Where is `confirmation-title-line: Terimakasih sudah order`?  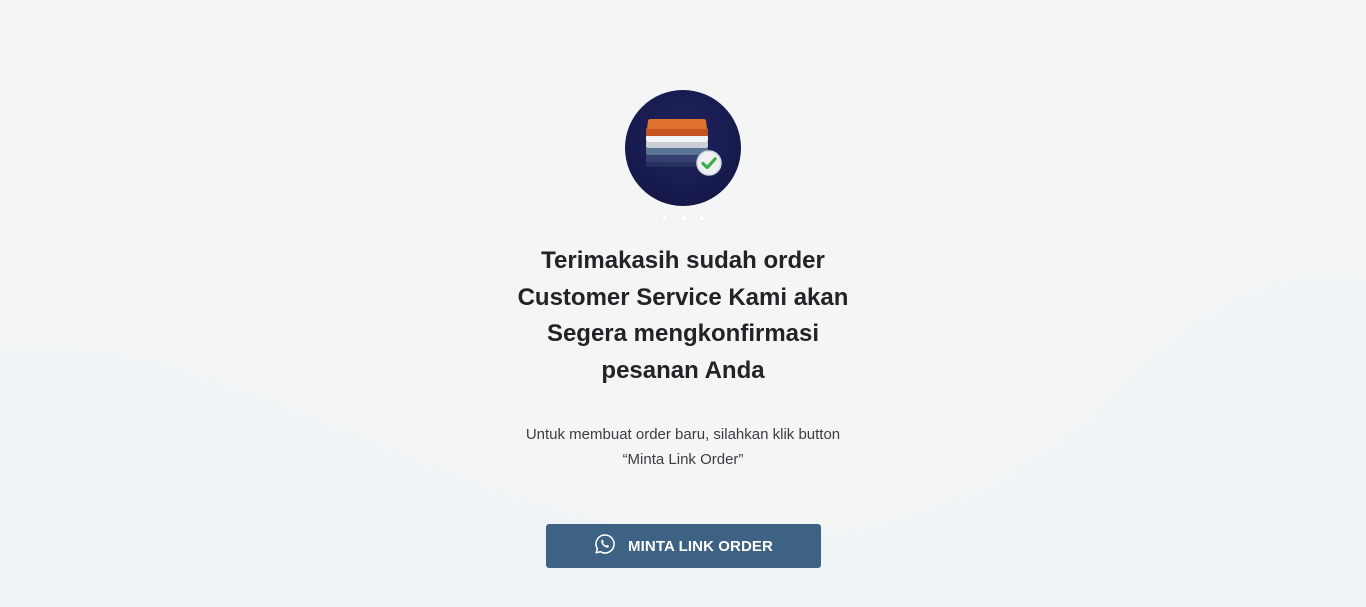 confirmation-title-line: Terimakasih sudah order is located at coordinates (683, 260).